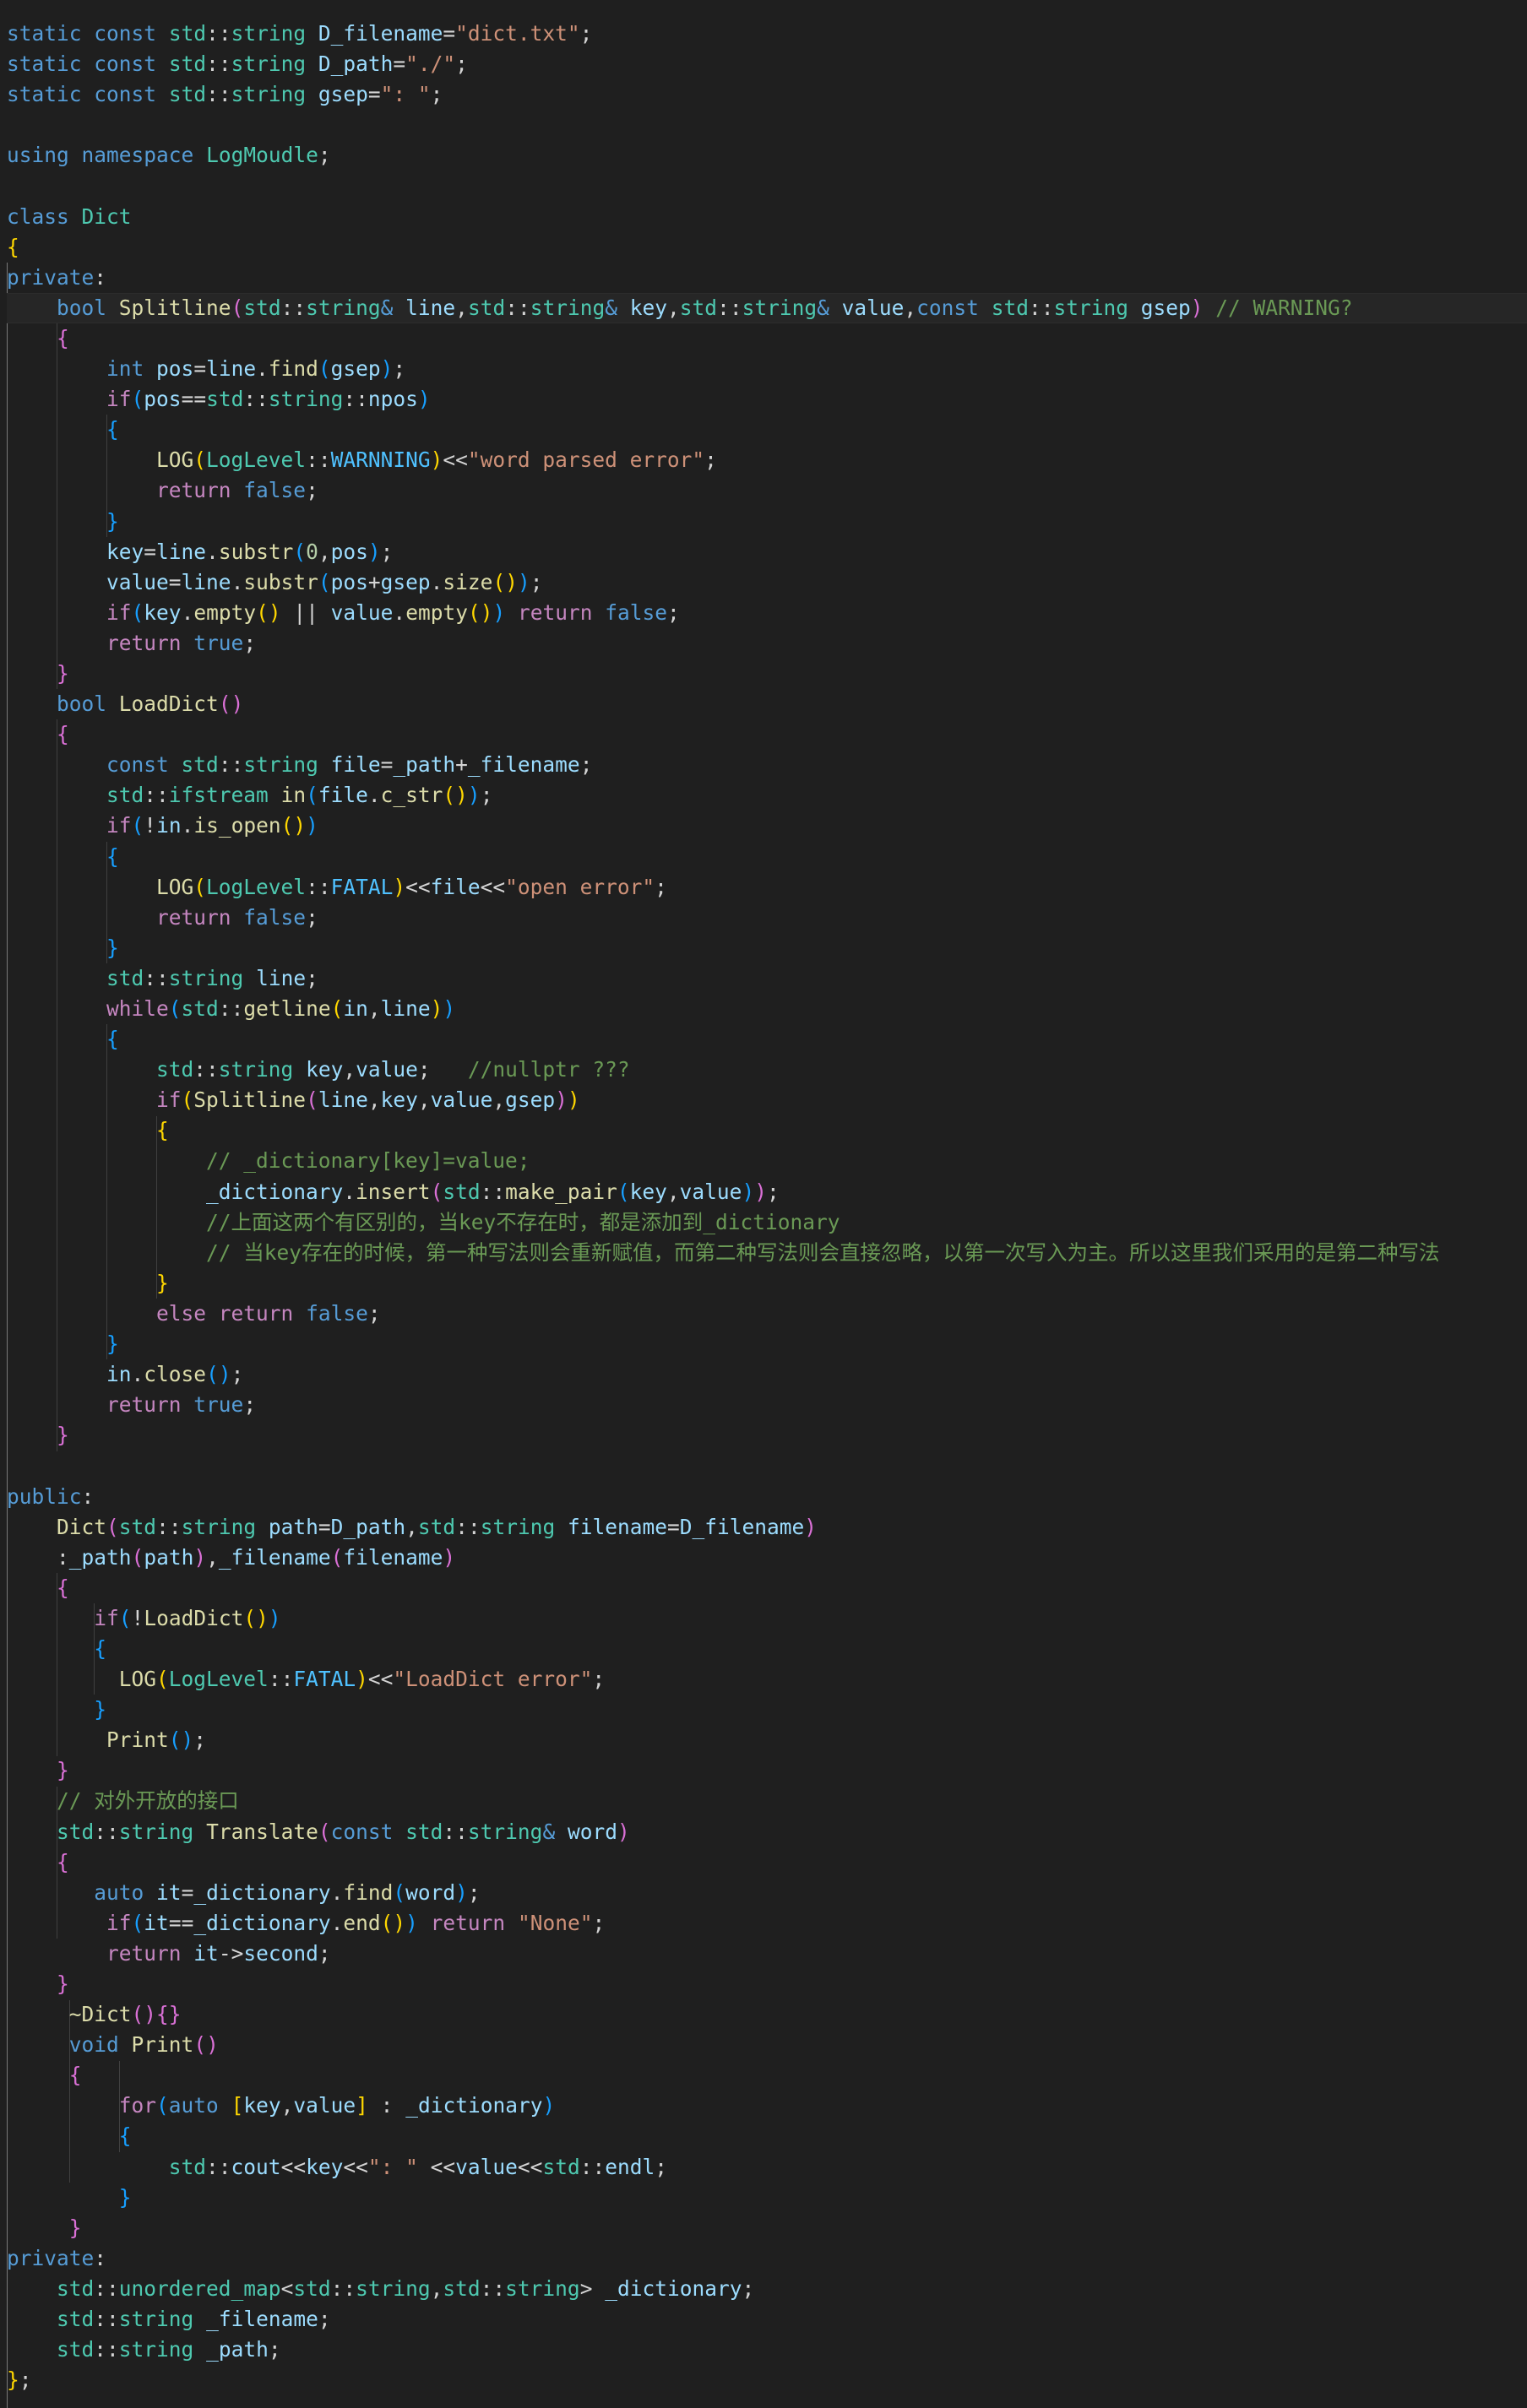 Image resolution: width=1527 pixels, height=2408 pixels. What do you see at coordinates (767, 1558) in the screenshot?
I see `code-line: :_path(path),_filename(filename)` at bounding box center [767, 1558].